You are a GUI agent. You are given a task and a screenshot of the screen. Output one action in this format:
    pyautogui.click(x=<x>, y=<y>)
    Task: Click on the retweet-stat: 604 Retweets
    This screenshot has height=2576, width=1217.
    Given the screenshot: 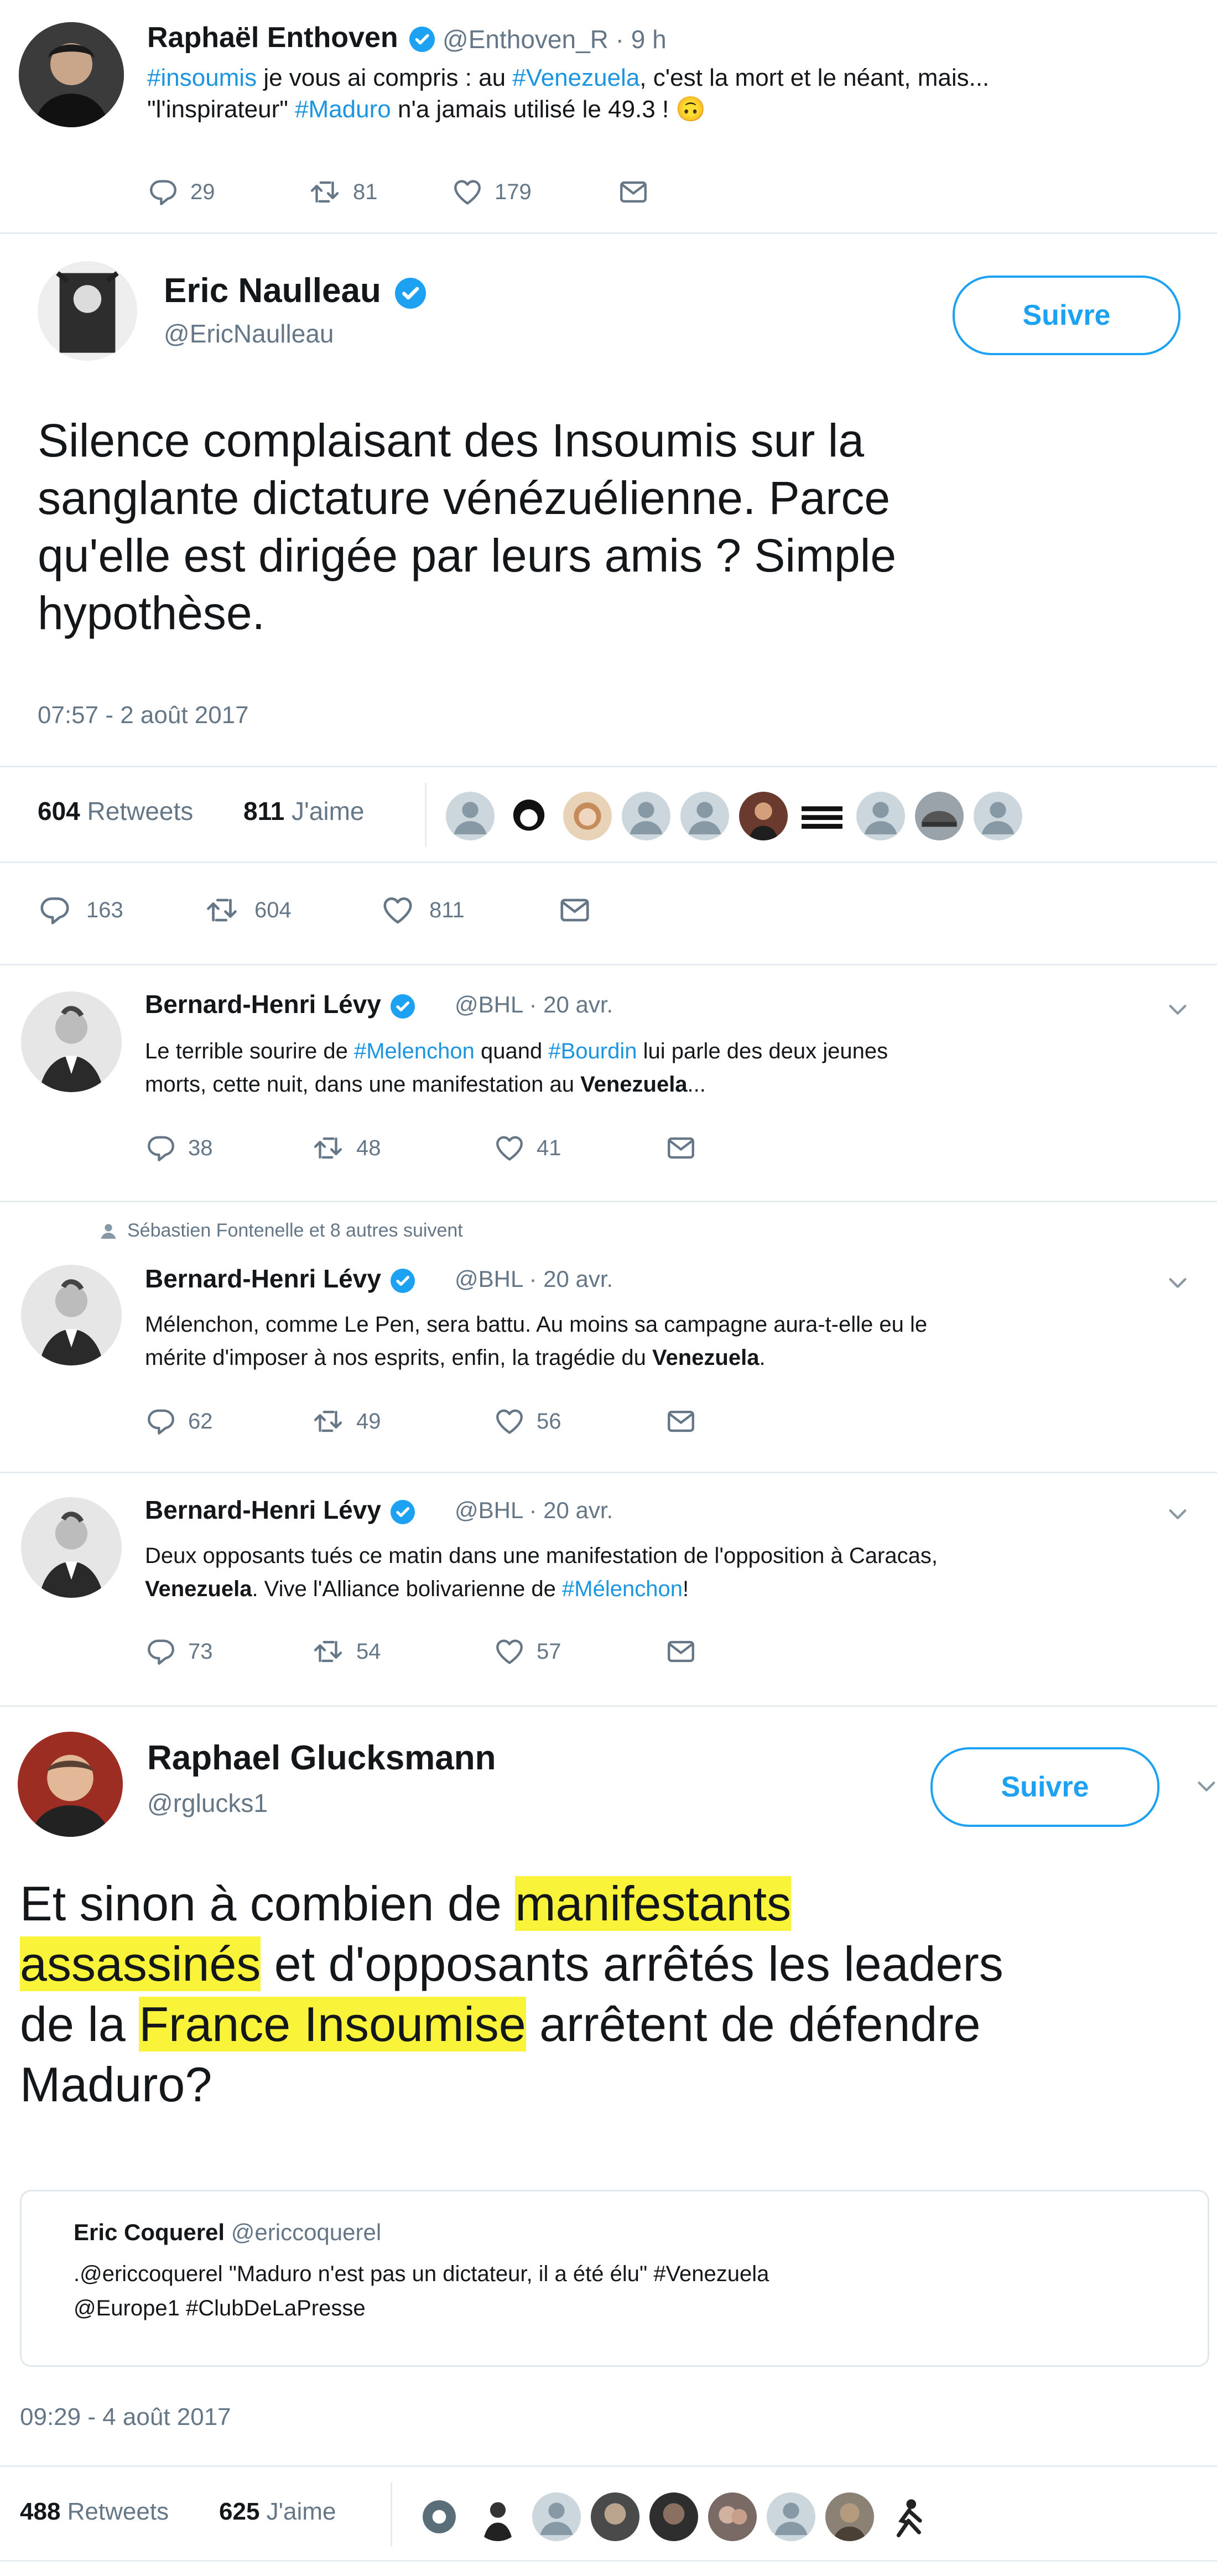 What is the action you would take?
    pyautogui.click(x=116, y=811)
    